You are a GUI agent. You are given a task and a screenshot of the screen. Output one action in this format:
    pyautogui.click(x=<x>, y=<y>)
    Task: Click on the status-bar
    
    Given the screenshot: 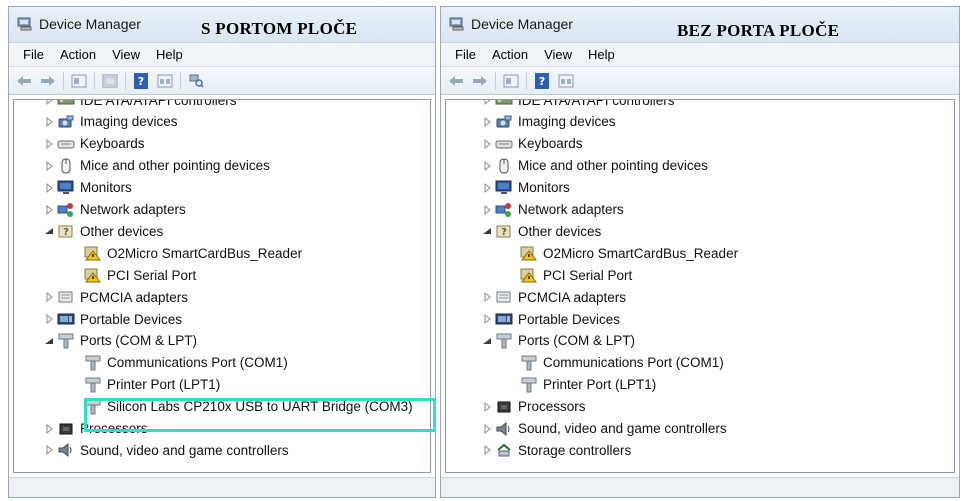 What is the action you would take?
    pyautogui.click(x=222, y=487)
    